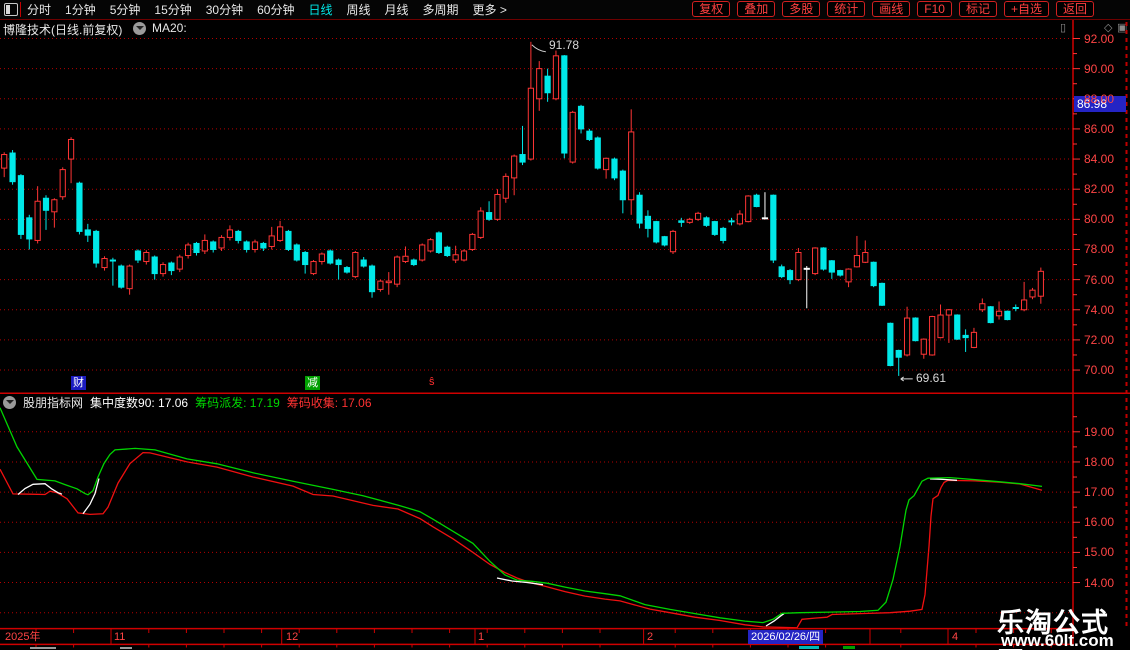  What do you see at coordinates (1099, 128) in the screenshot?
I see `price-axis-label: 86.00` at bounding box center [1099, 128].